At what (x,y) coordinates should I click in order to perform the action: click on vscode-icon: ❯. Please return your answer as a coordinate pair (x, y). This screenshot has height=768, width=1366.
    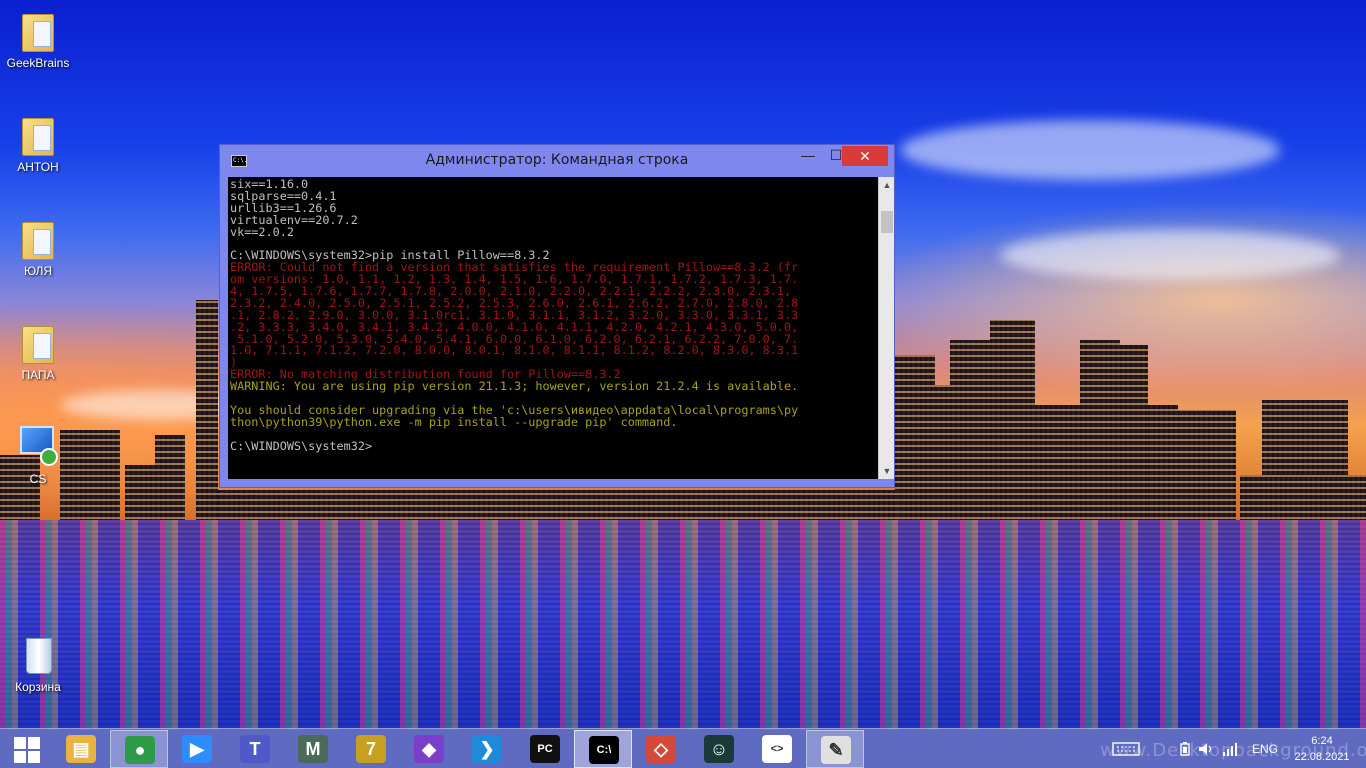
    Looking at the image, I should click on (487, 749).